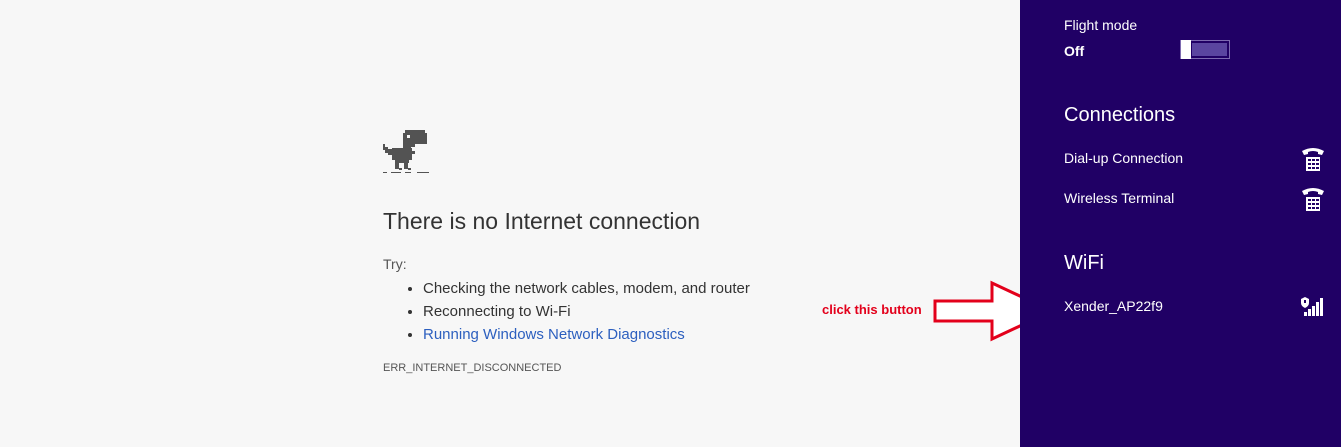  What do you see at coordinates (1195, 159) in the screenshot?
I see `connection-item-dial-up: Dial-up Connection` at bounding box center [1195, 159].